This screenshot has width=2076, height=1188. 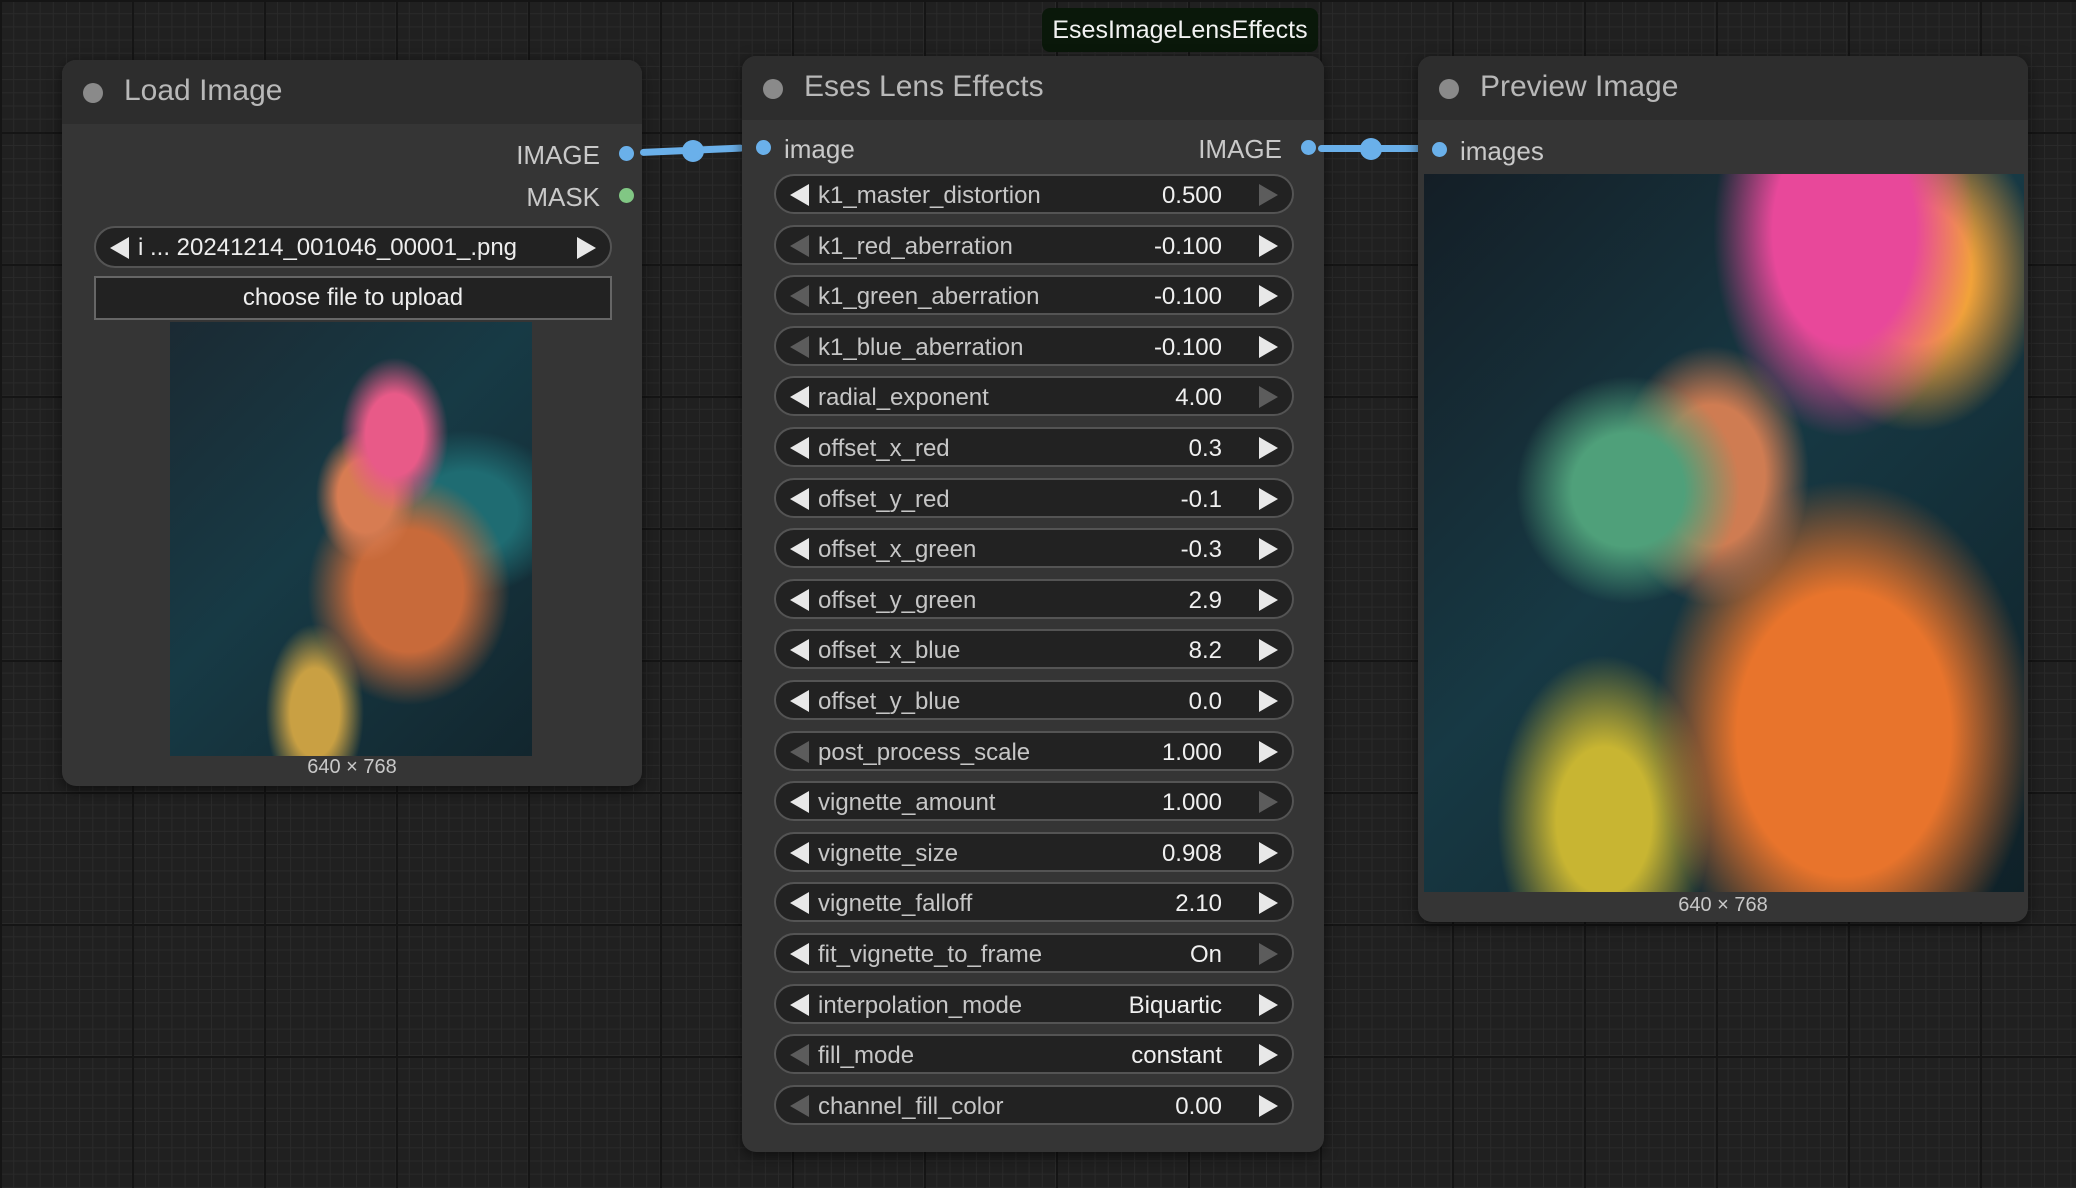 What do you see at coordinates (1191, 853) in the screenshot?
I see `widget-value: 0.908` at bounding box center [1191, 853].